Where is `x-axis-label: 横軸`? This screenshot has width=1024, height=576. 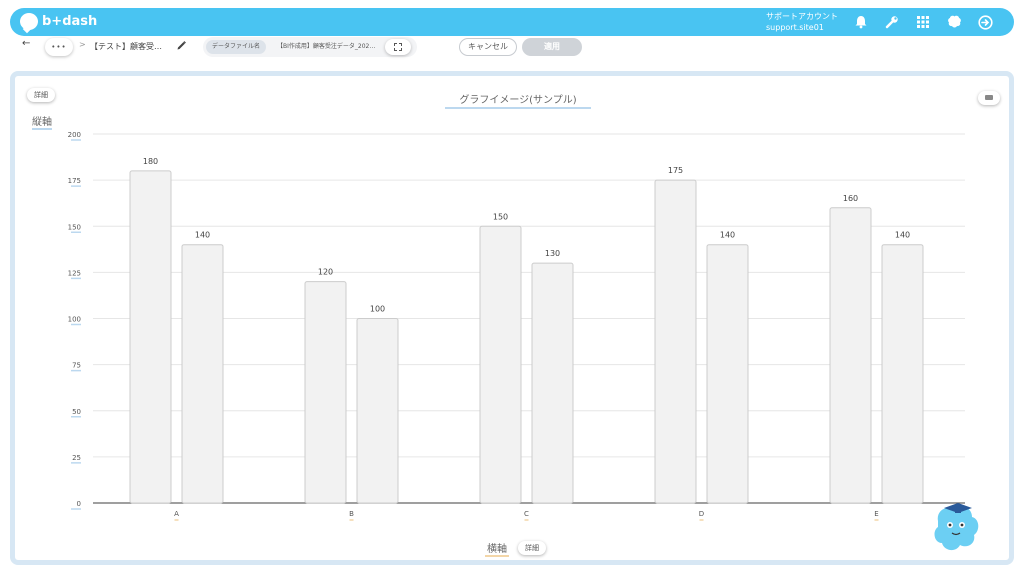 x-axis-label: 横軸 is located at coordinates (497, 548).